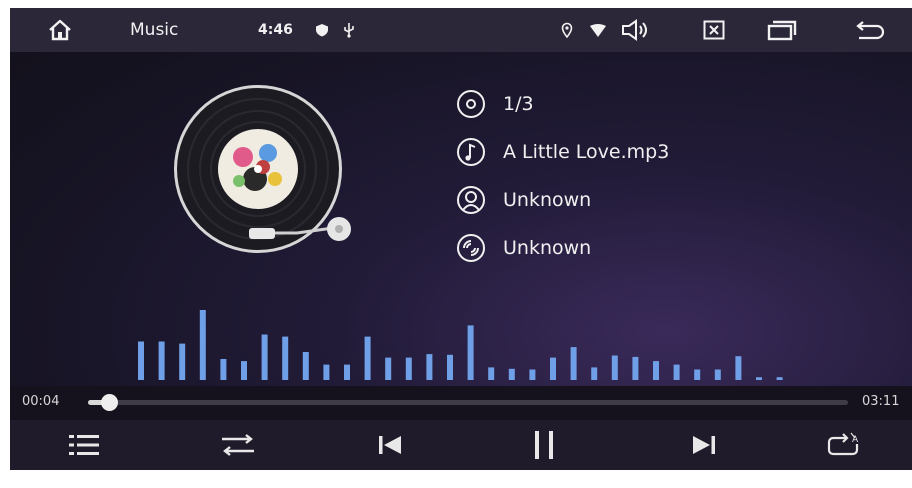 The image size is (912, 488). I want to click on progress-area: 00:04 03:11, so click(461, 403).